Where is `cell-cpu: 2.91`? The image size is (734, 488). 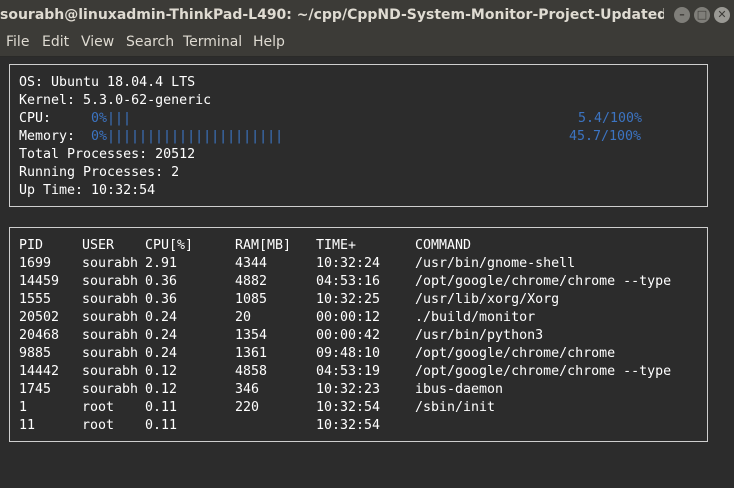
cell-cpu: 2.91 is located at coordinates (161, 263).